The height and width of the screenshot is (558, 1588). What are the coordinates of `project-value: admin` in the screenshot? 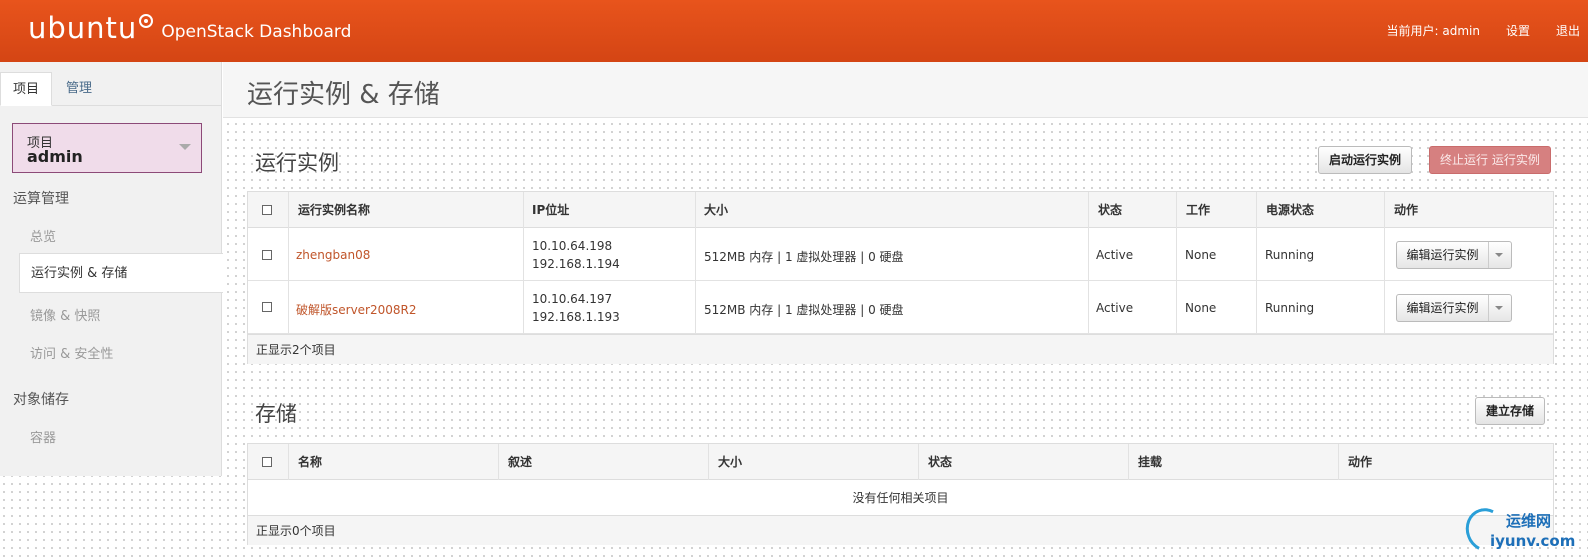 It's located at (55, 156).